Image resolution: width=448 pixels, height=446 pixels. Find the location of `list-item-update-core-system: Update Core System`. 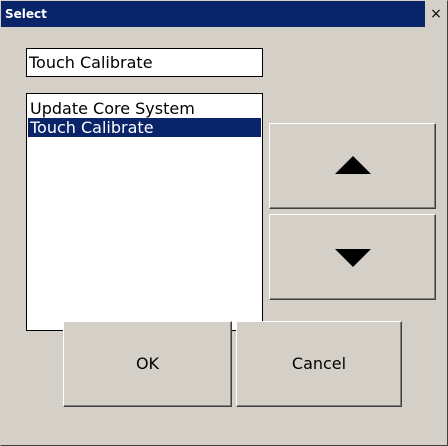

list-item-update-core-system: Update Core System is located at coordinates (144, 108).